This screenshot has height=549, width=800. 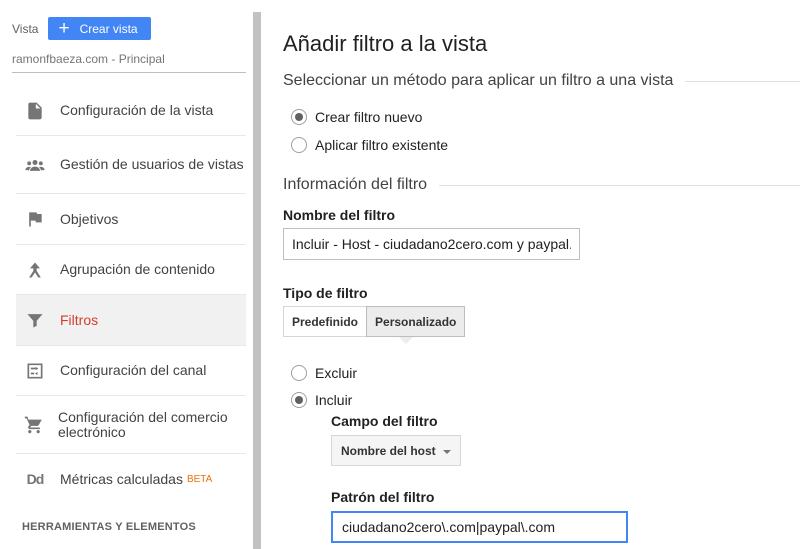 I want to click on filter-field-dropdown: Nombre del host, so click(x=396, y=450).